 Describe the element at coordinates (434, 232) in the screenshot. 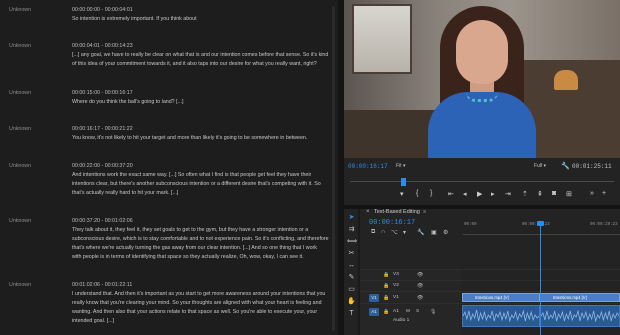

I see `captions-icon: ▣` at that location.